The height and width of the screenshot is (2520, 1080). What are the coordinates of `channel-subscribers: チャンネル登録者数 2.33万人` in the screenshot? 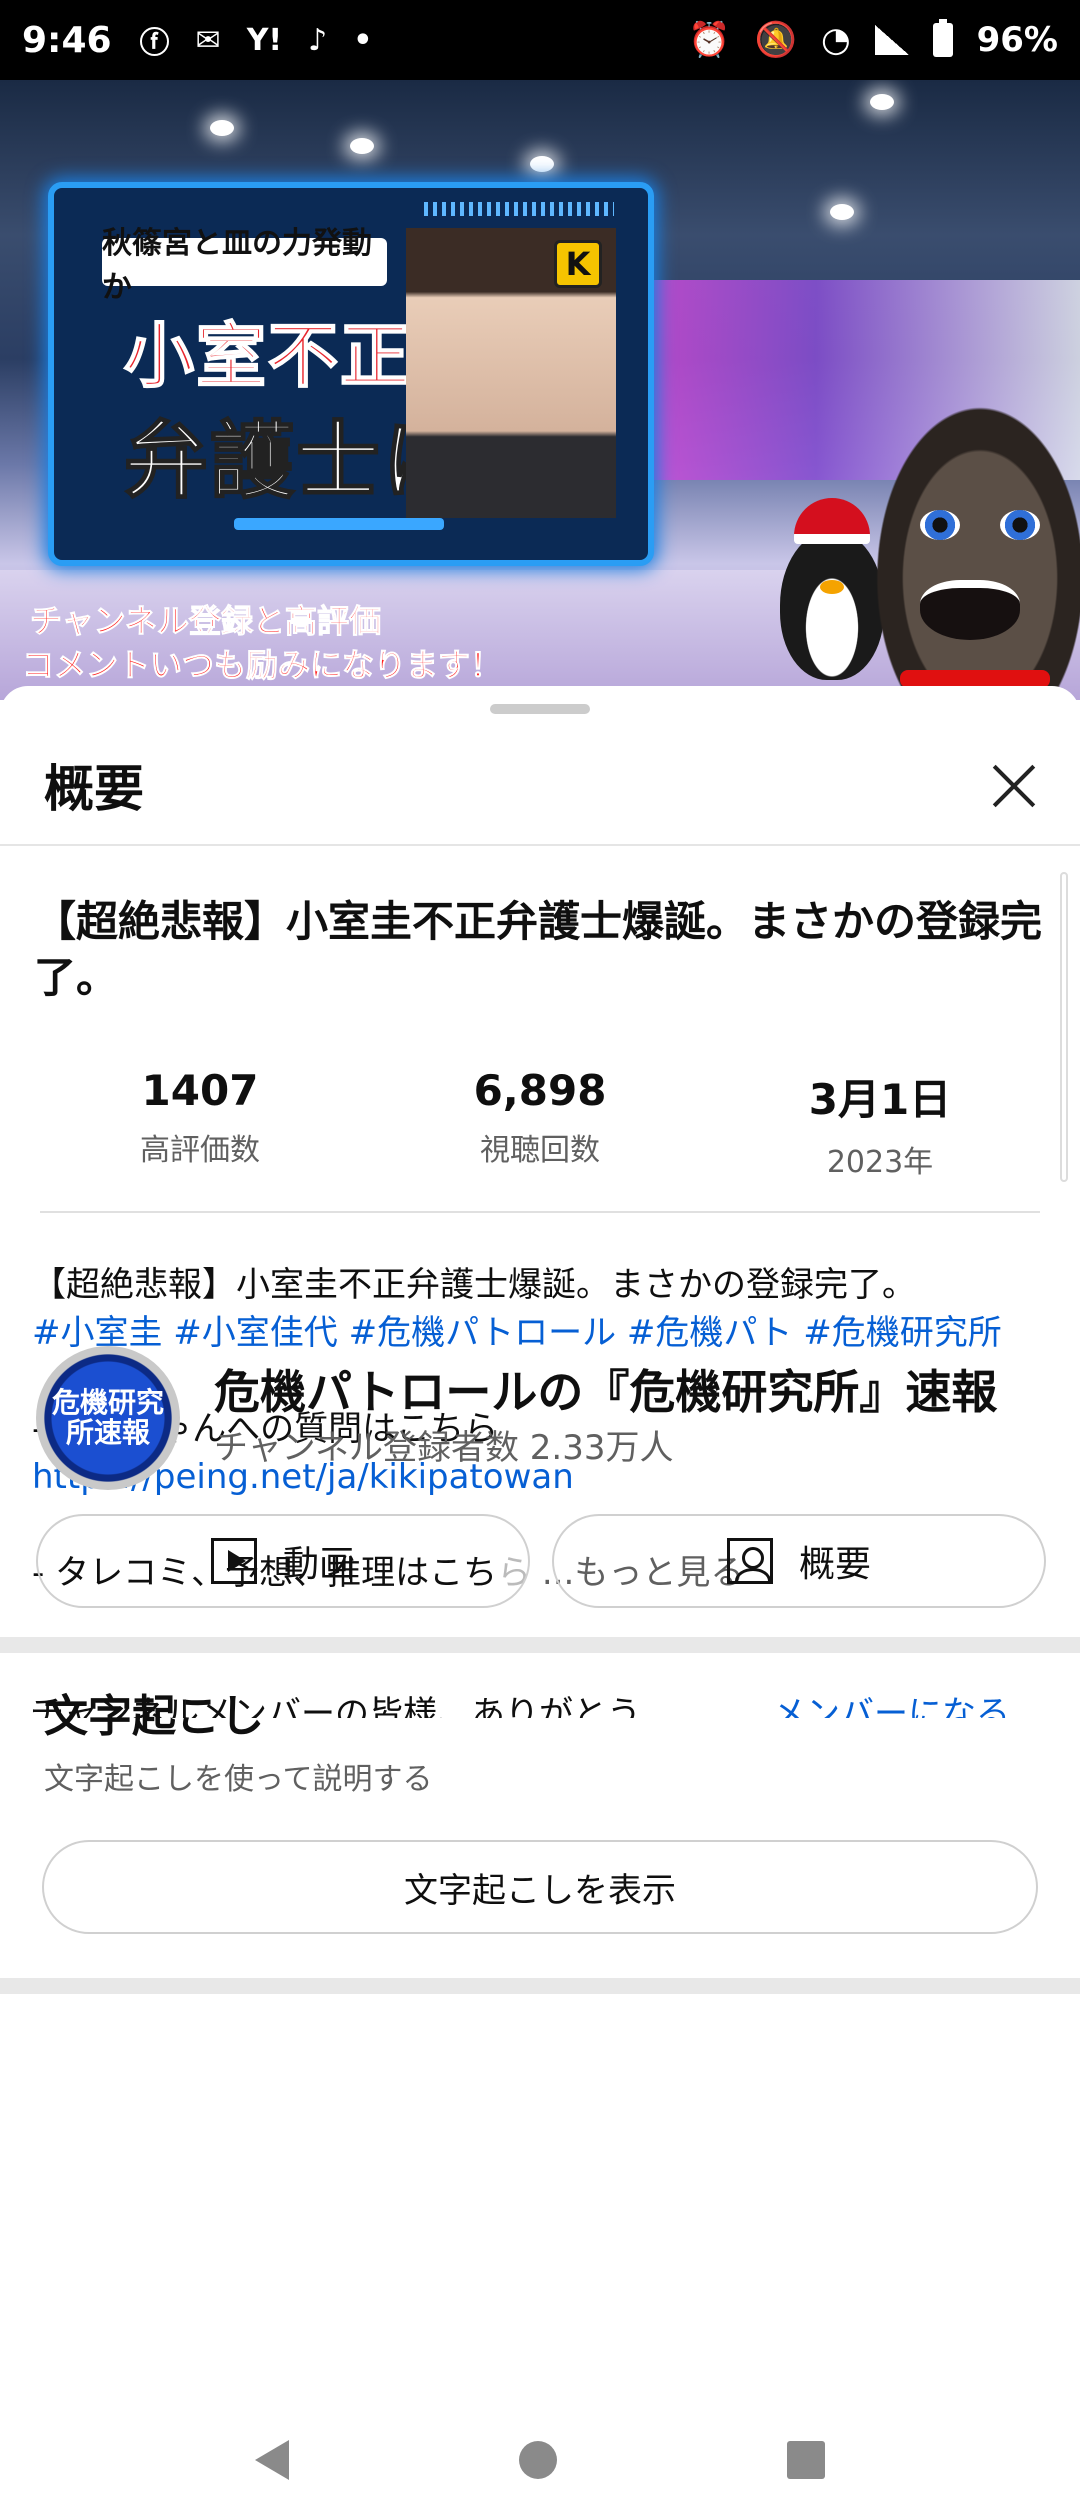 It's located at (444, 1448).